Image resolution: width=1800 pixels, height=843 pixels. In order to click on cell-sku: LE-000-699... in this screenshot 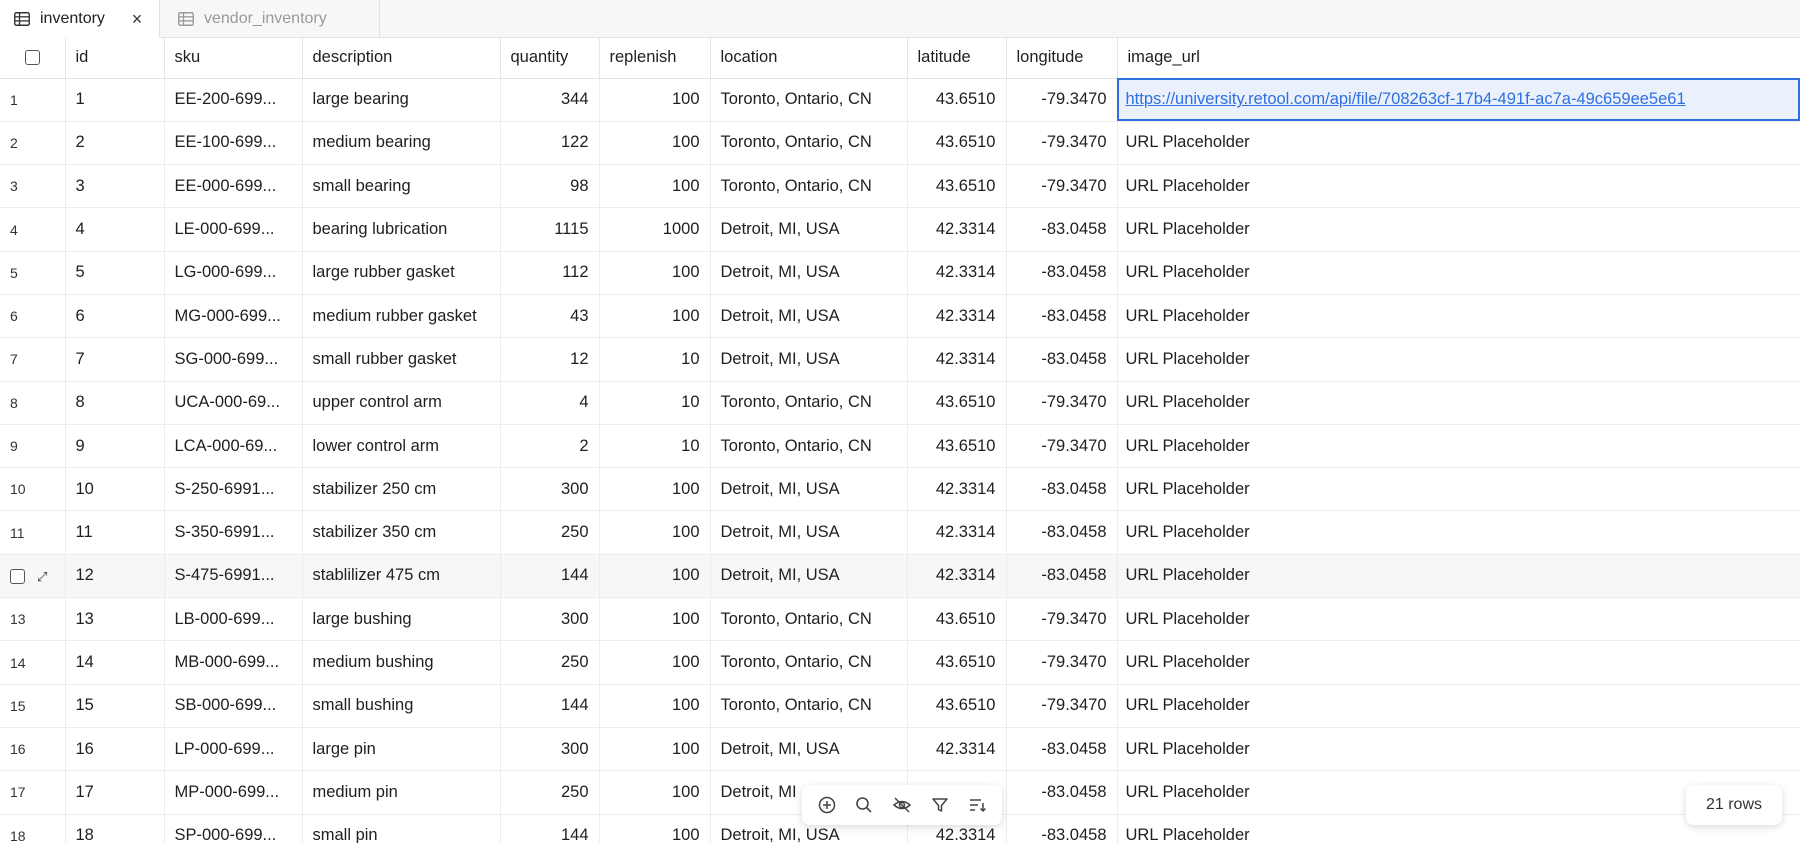, I will do `click(233, 229)`.